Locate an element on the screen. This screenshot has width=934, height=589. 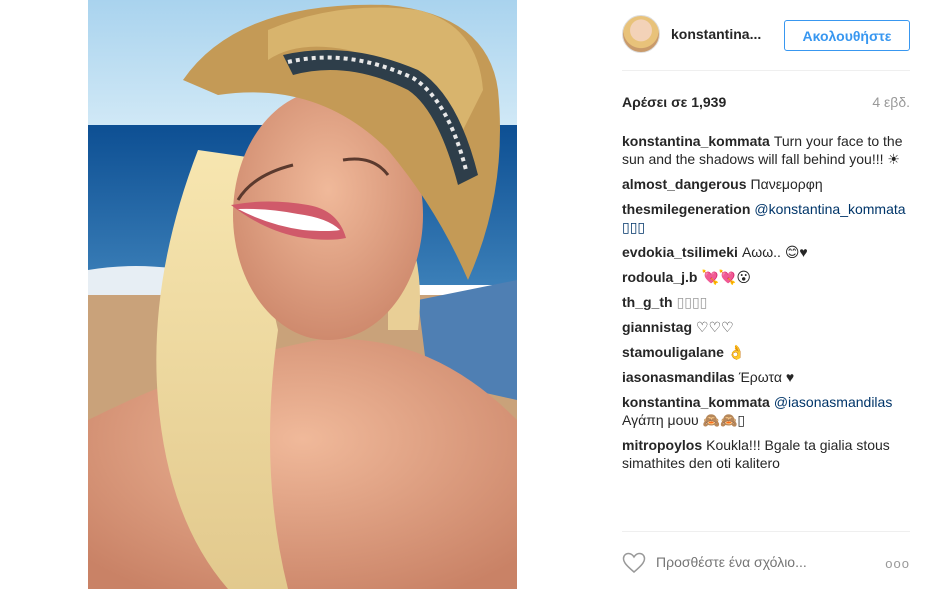
likes-row: Αρέσει σε 1,939 4 εβδ. is located at coordinates (766, 104).